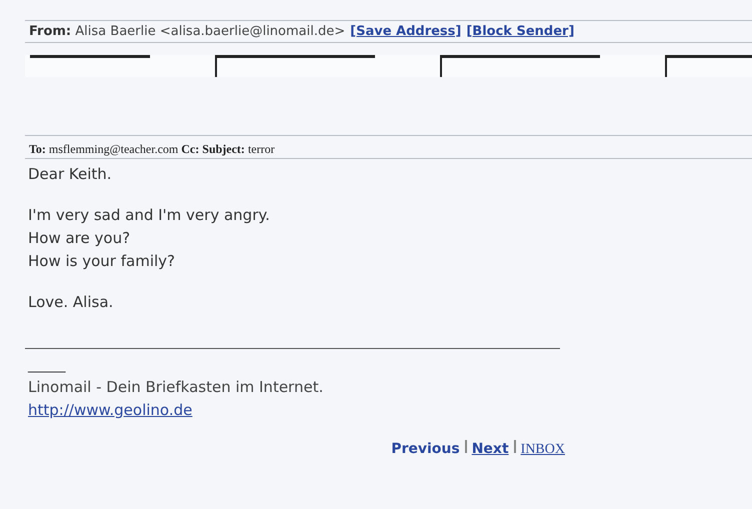 The height and width of the screenshot is (509, 752). Describe the element at coordinates (71, 302) in the screenshot. I see `message-paragraph: Love. Alisa.` at that location.